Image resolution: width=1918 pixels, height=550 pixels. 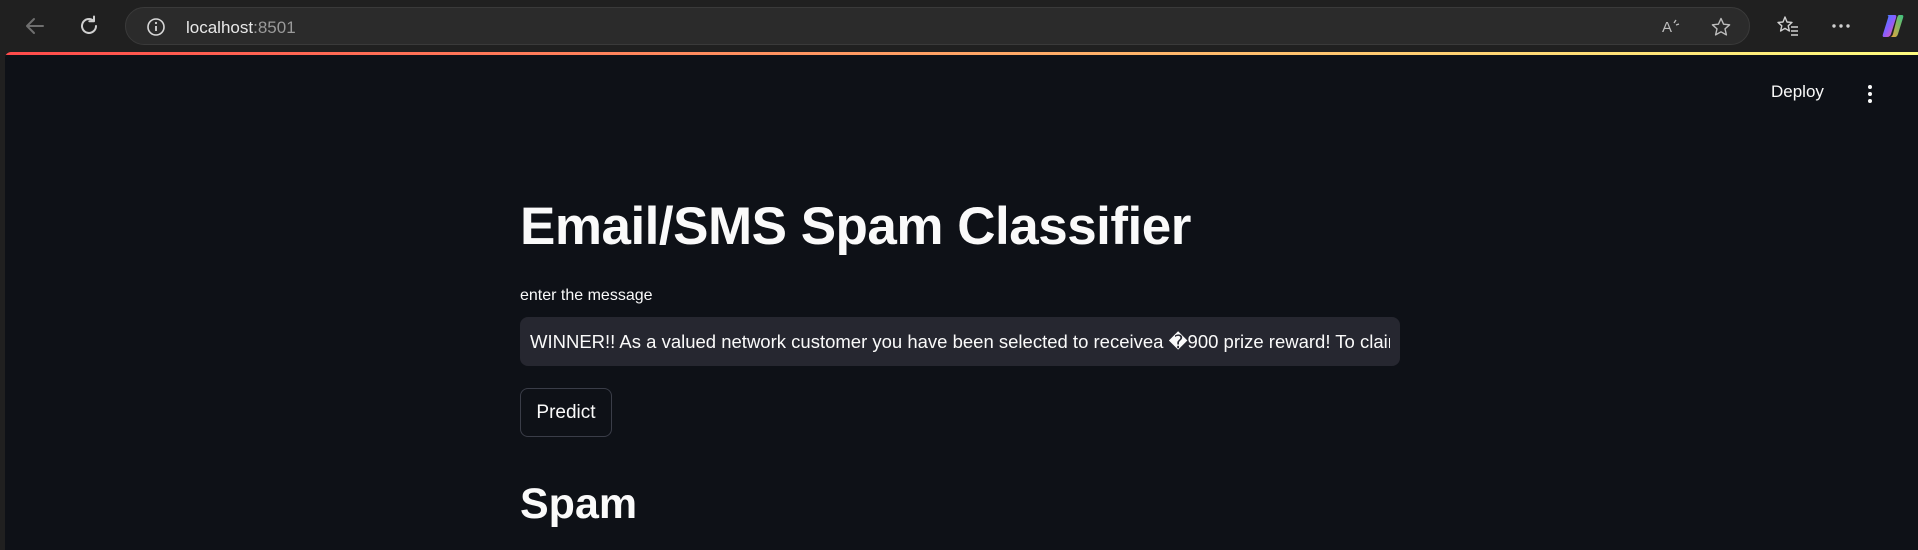 What do you see at coordinates (156, 27) in the screenshot?
I see `site-info-icon` at bounding box center [156, 27].